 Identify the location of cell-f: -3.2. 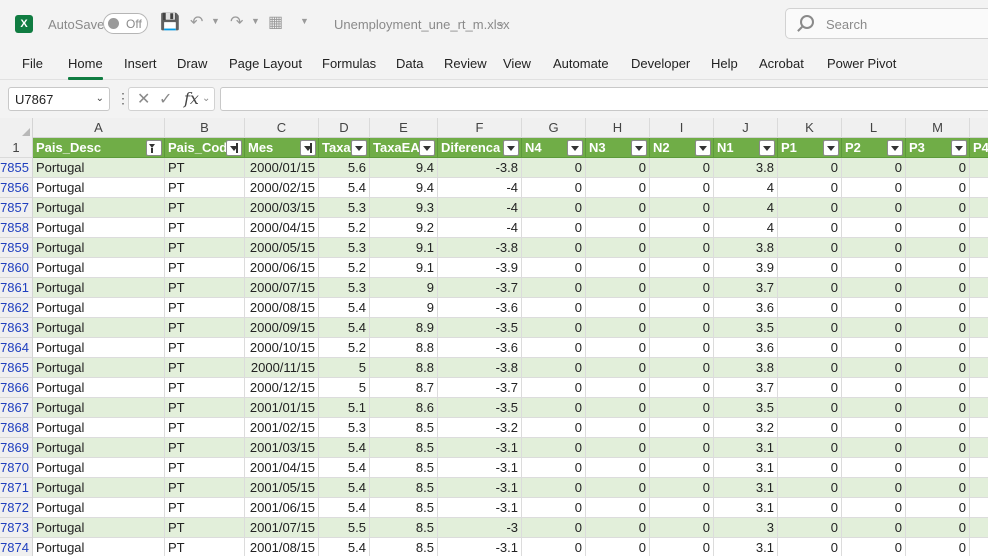
(480, 428).